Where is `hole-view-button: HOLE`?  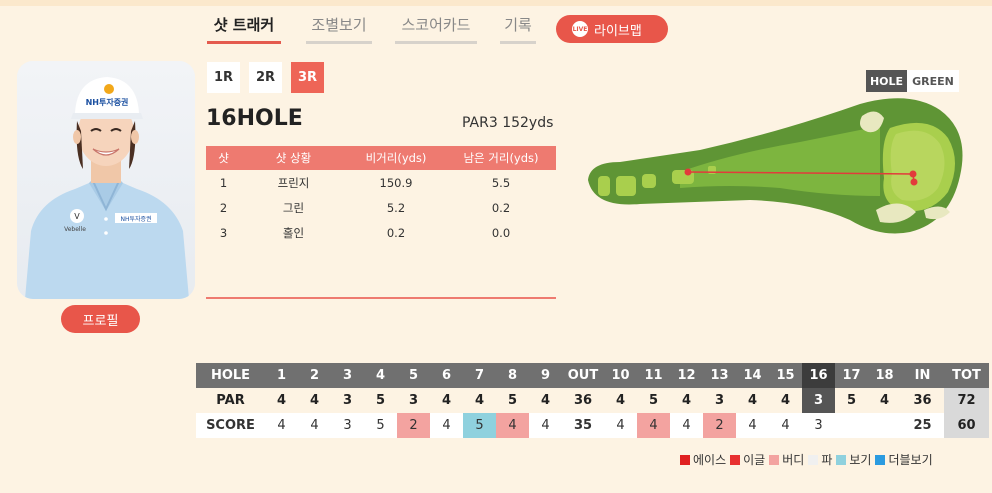 hole-view-button: HOLE is located at coordinates (886, 81).